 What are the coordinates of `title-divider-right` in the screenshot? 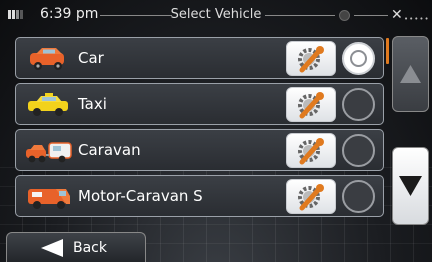 It's located at (300, 15).